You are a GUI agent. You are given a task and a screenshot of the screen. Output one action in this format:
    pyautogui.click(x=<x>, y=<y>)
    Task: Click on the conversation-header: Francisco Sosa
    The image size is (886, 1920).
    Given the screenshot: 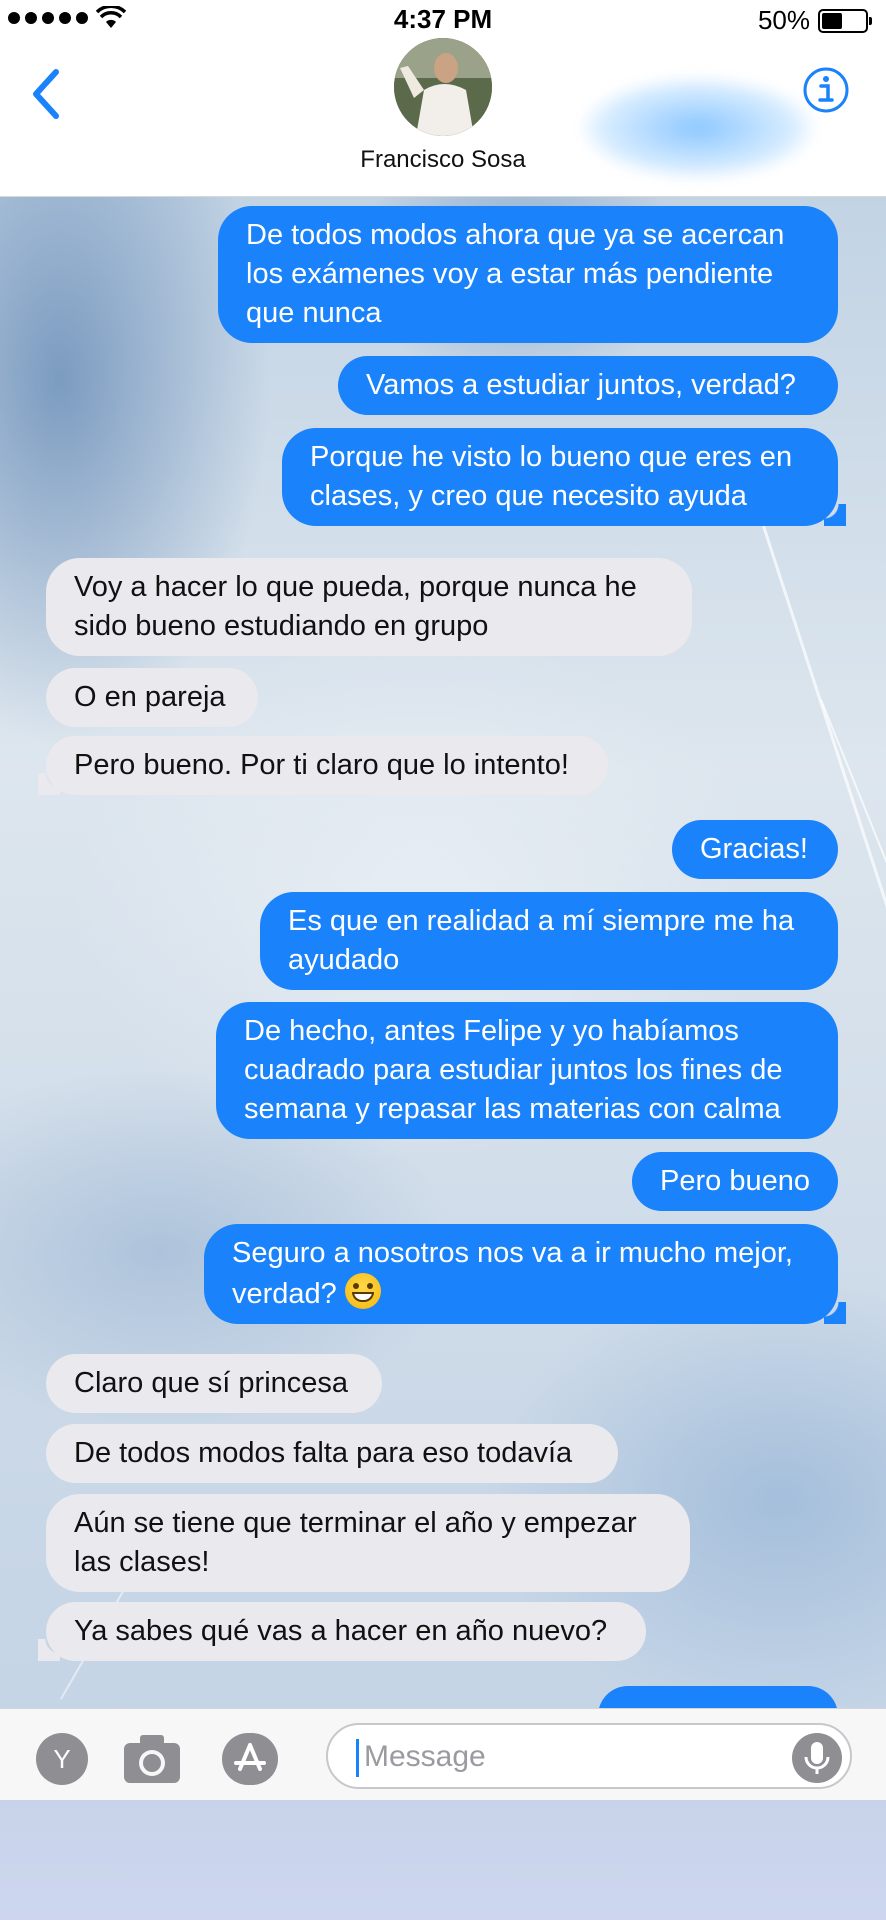 What is the action you would take?
    pyautogui.click(x=443, y=118)
    